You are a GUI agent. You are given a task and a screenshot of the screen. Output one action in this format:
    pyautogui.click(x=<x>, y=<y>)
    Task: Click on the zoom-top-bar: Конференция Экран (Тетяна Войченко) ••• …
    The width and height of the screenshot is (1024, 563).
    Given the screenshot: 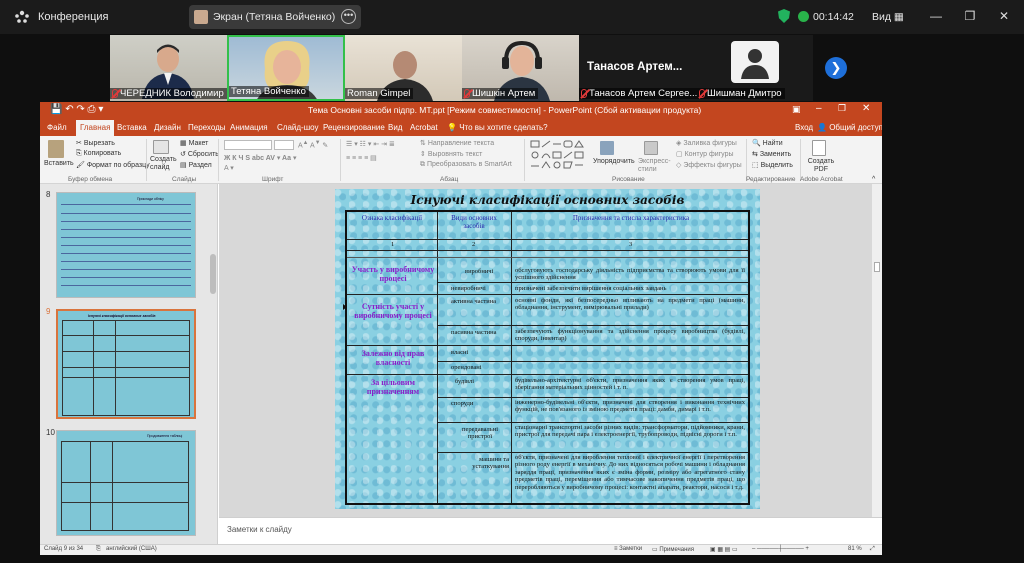 What is the action you would take?
    pyautogui.click(x=512, y=17)
    